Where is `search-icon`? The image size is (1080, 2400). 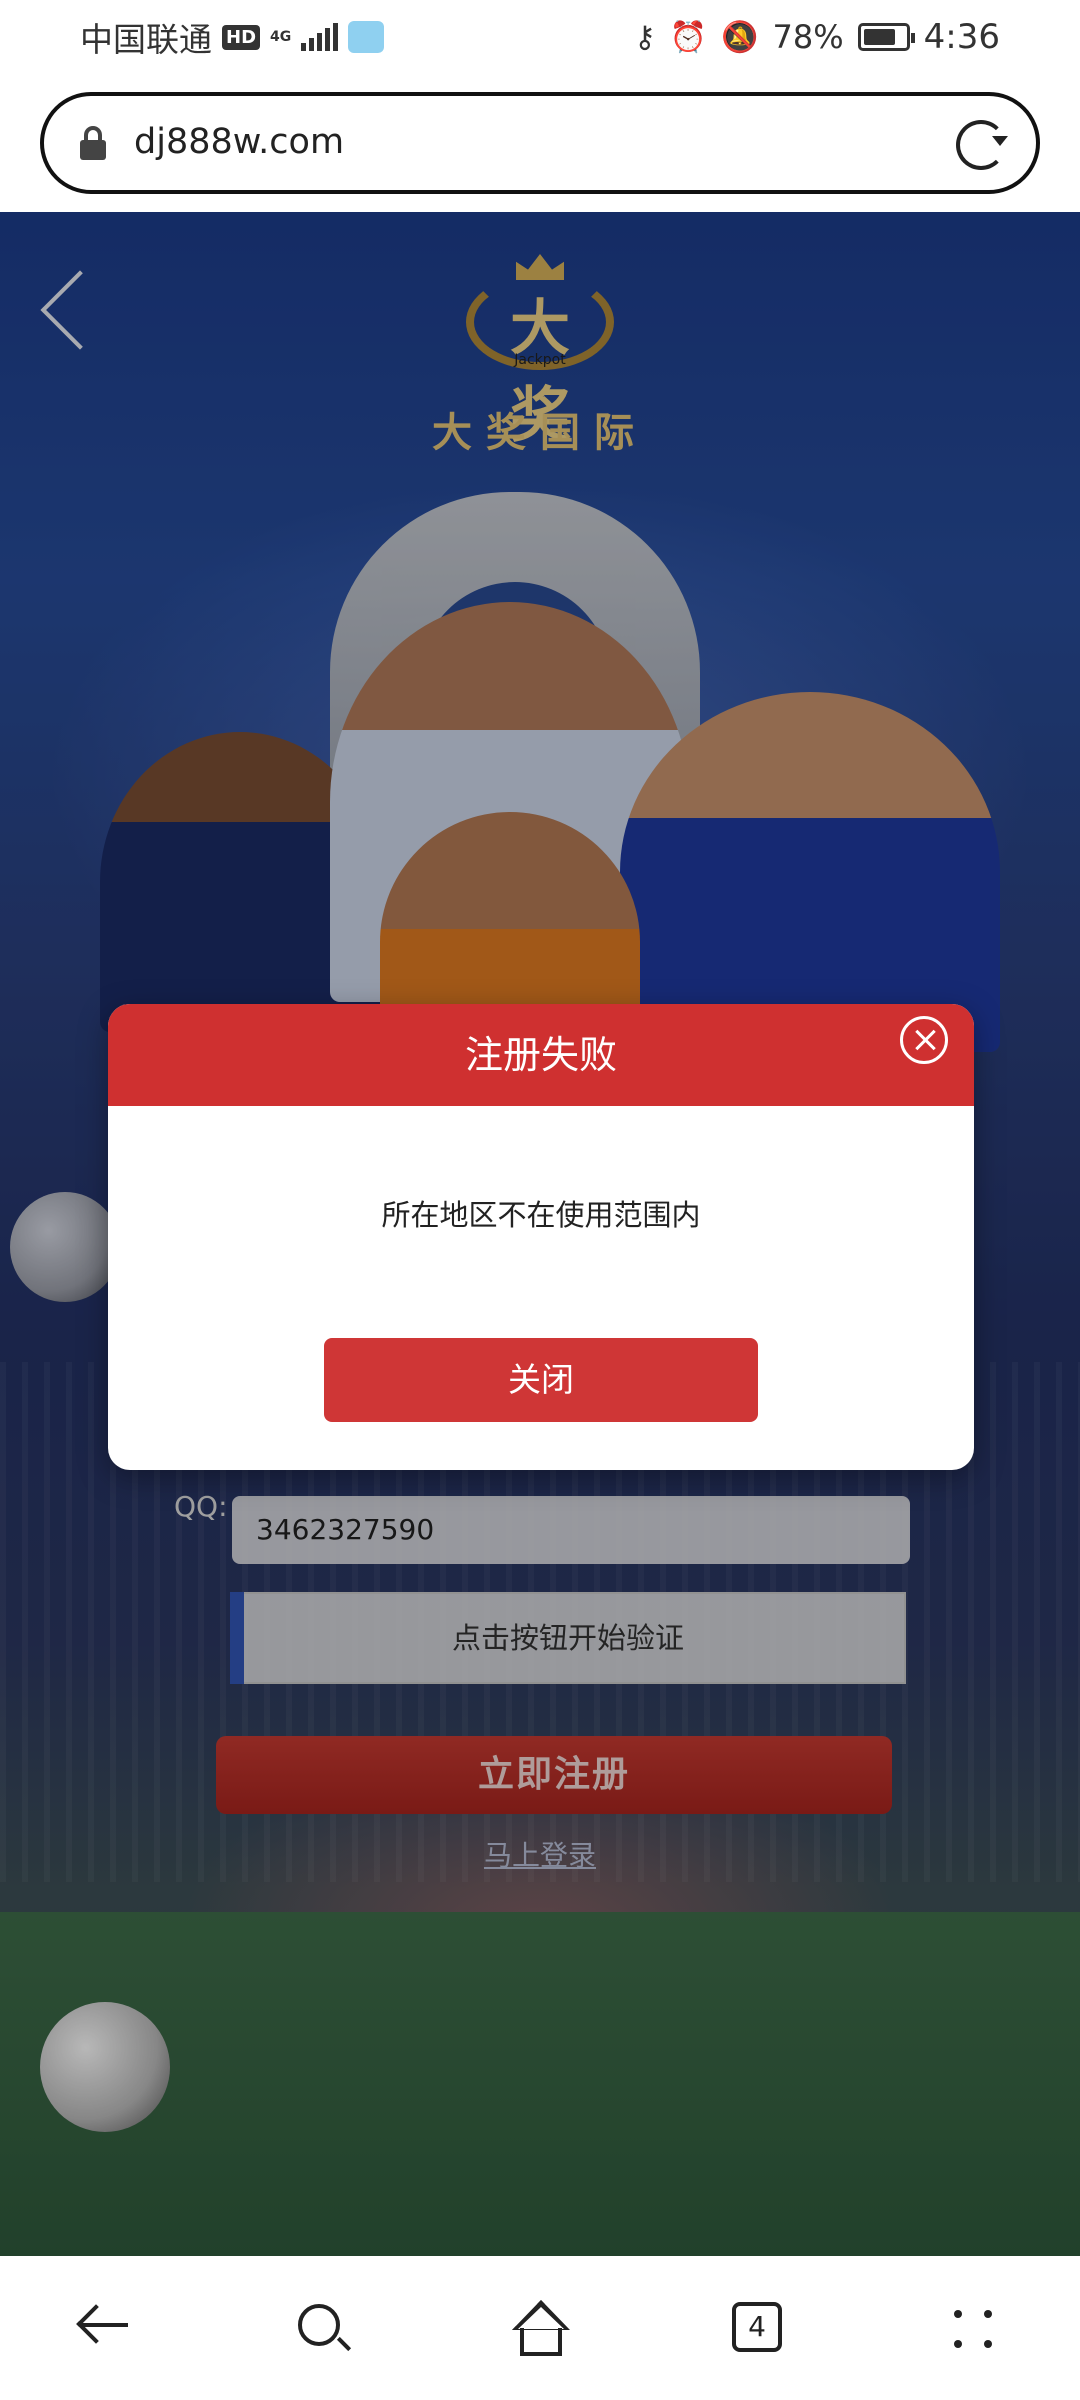
search-icon is located at coordinates (323, 2327).